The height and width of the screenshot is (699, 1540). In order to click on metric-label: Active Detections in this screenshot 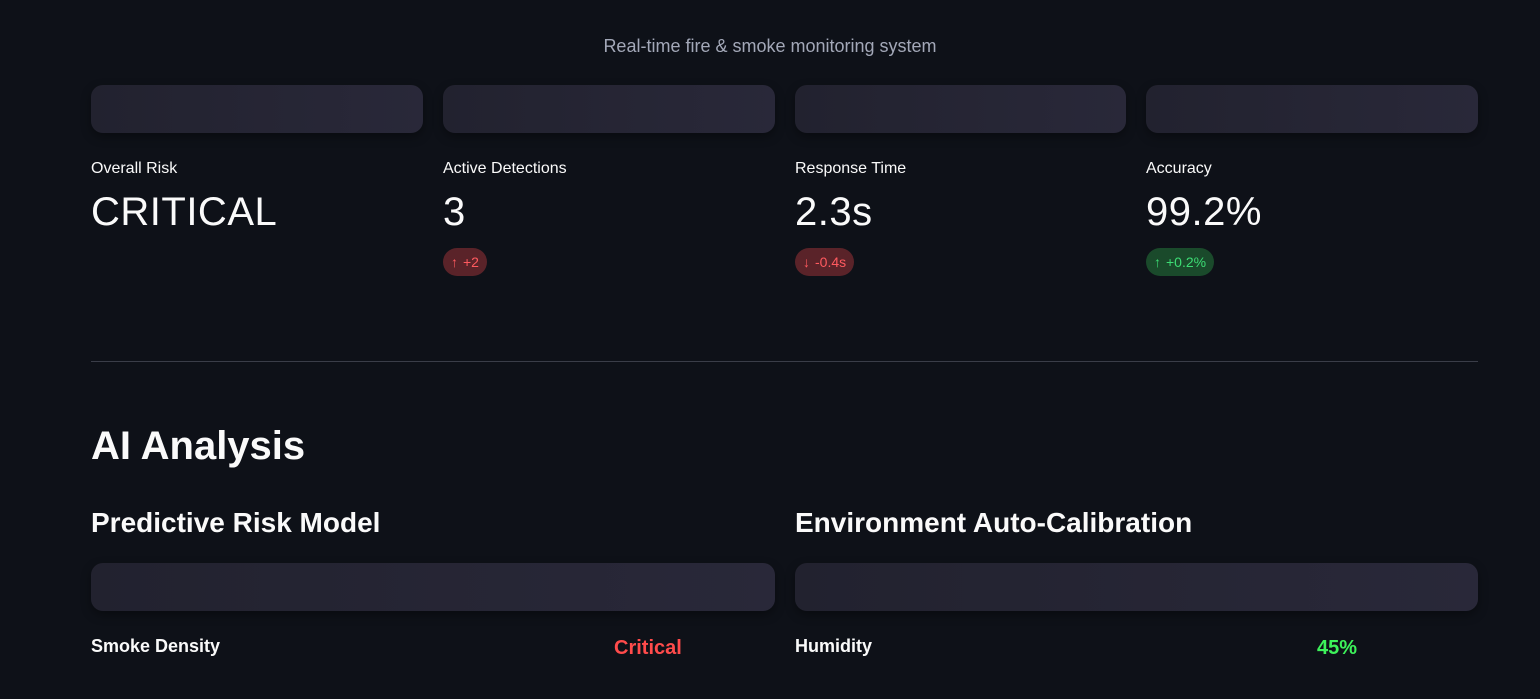, I will do `click(505, 168)`.